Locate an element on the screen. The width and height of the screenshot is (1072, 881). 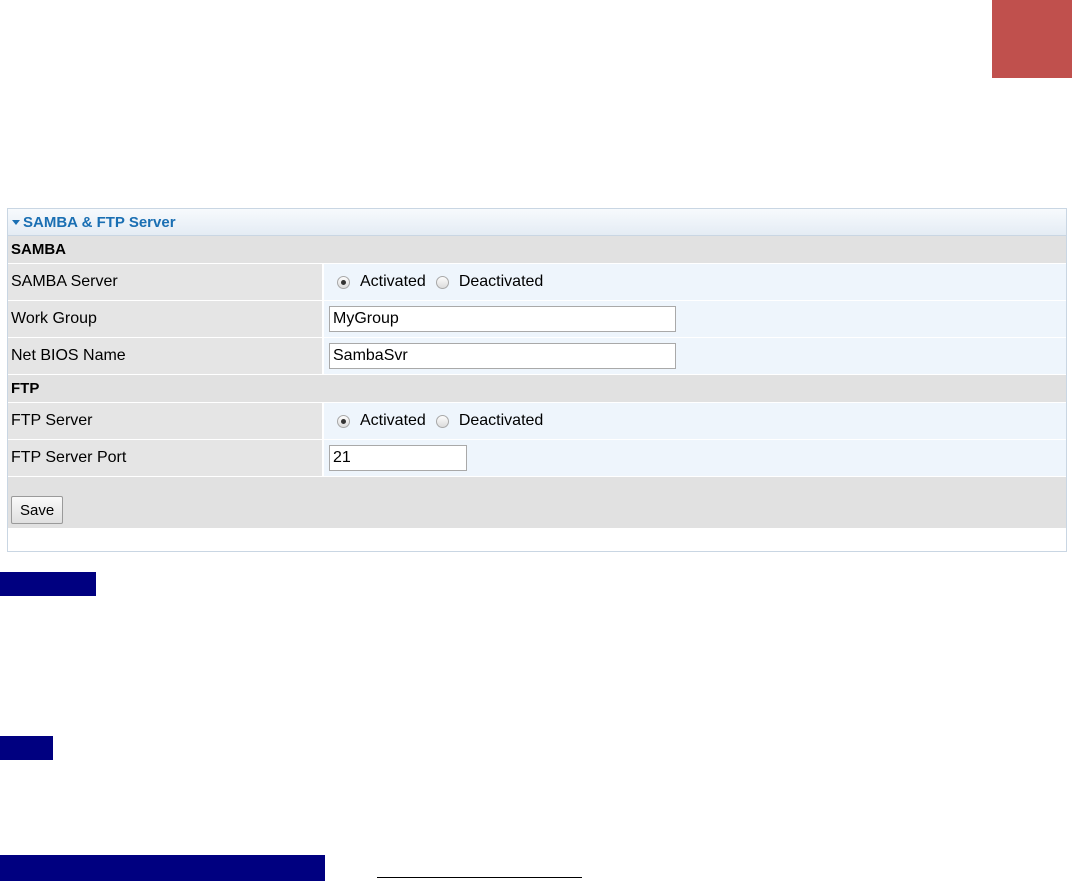
row-ftp-server: FTP Server Activated Deactivated is located at coordinates (537, 421).